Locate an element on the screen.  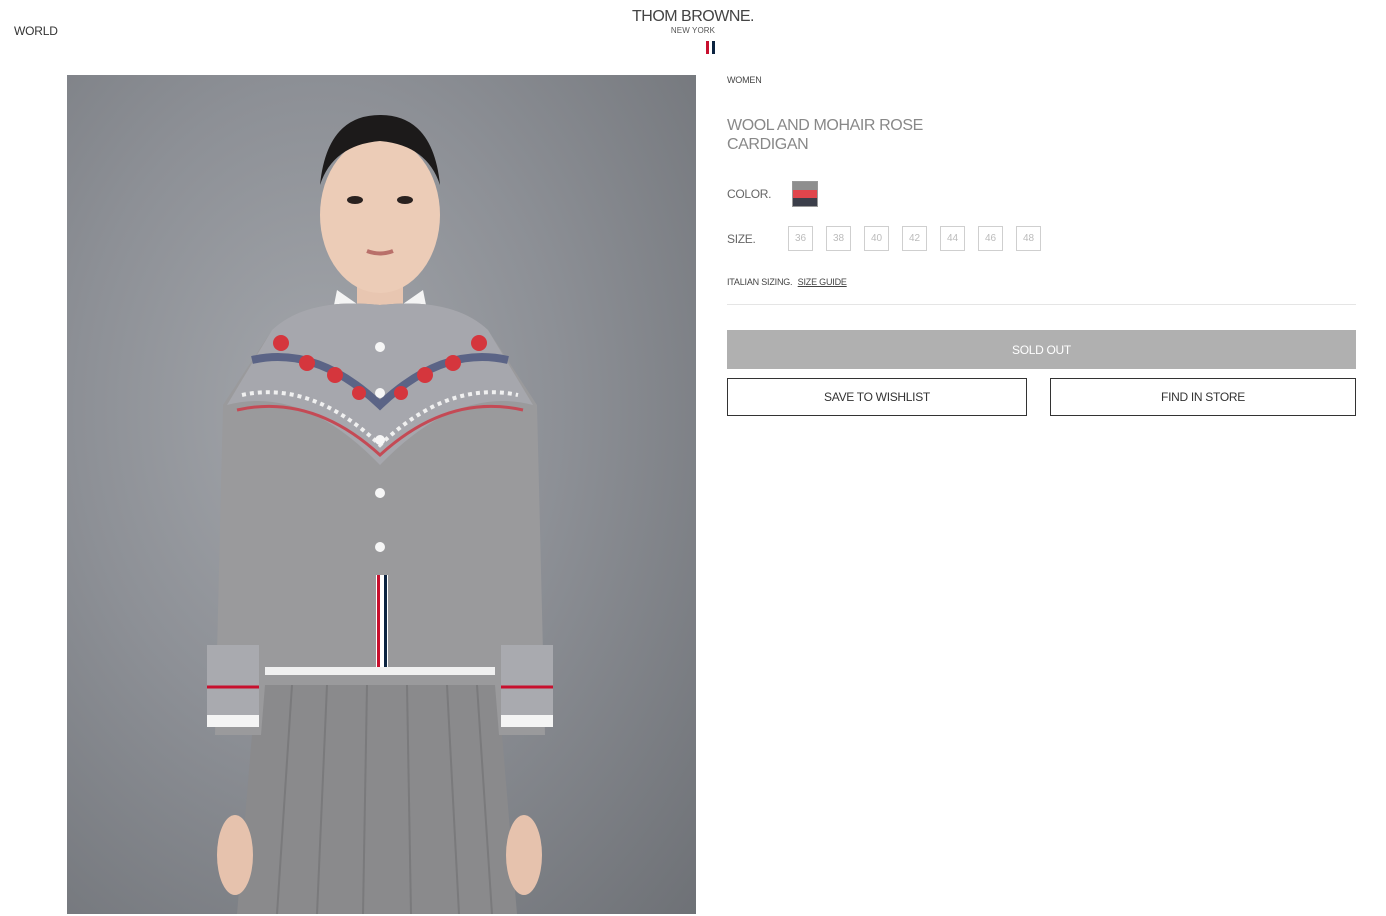
flag-icon is located at coordinates (712, 47).